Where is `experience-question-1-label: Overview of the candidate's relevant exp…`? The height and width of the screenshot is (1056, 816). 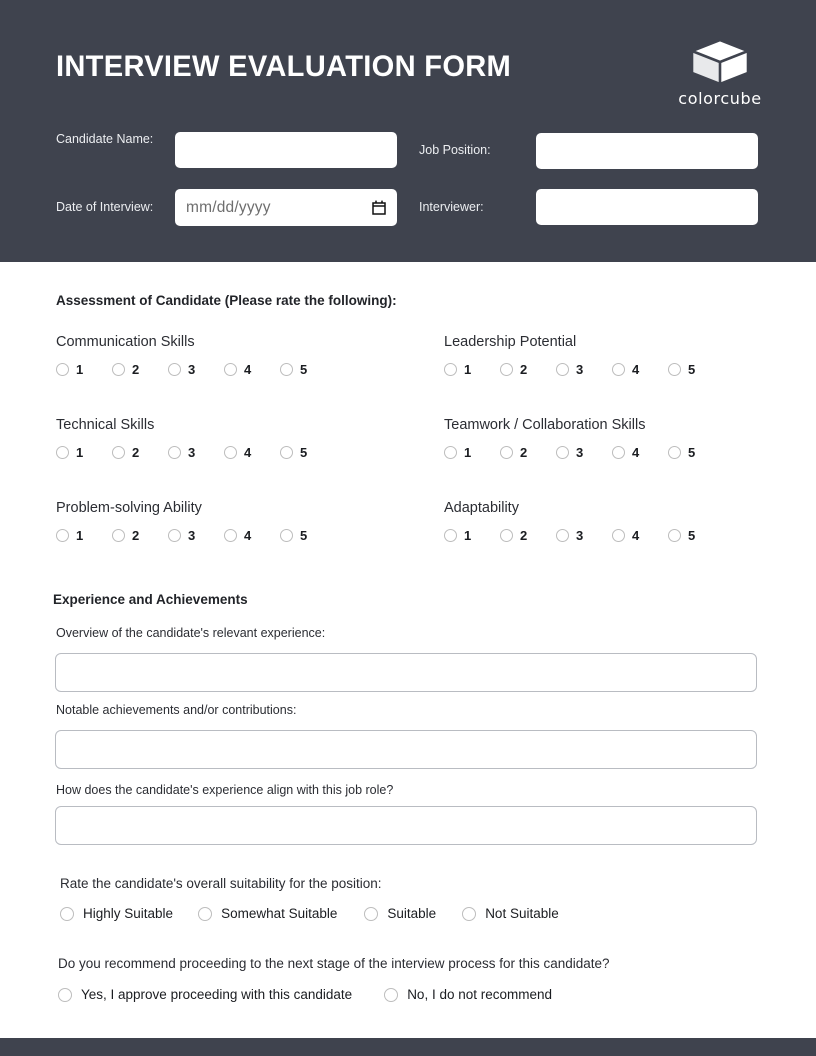 experience-question-1-label: Overview of the candidate's relevant exp… is located at coordinates (191, 633).